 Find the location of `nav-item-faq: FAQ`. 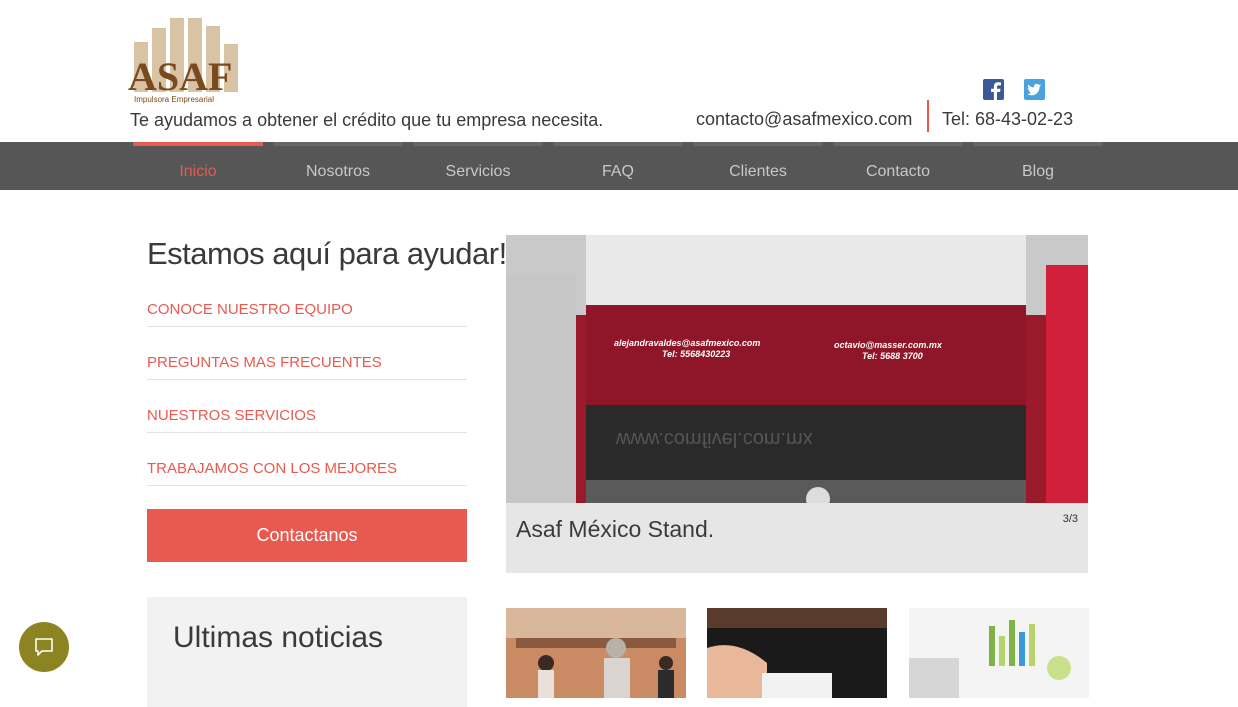

nav-item-faq: FAQ is located at coordinates (618, 172).